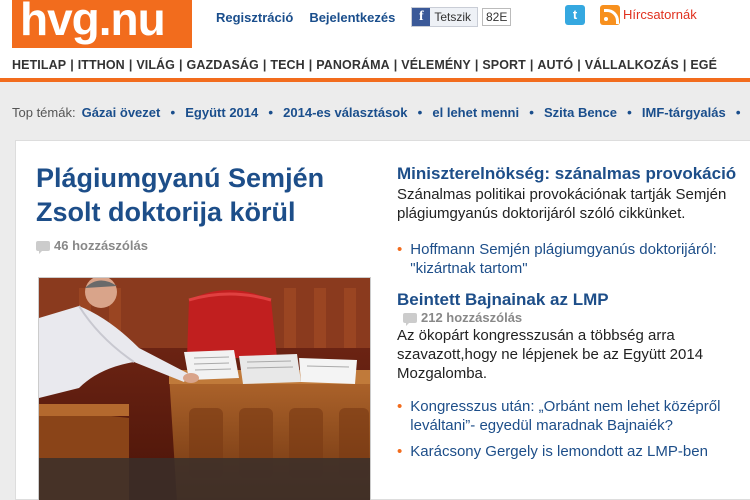 The width and height of the screenshot is (750, 500). Describe the element at coordinates (472, 317) in the screenshot. I see `story-comment-count-label: 212 hozzászólás` at that location.